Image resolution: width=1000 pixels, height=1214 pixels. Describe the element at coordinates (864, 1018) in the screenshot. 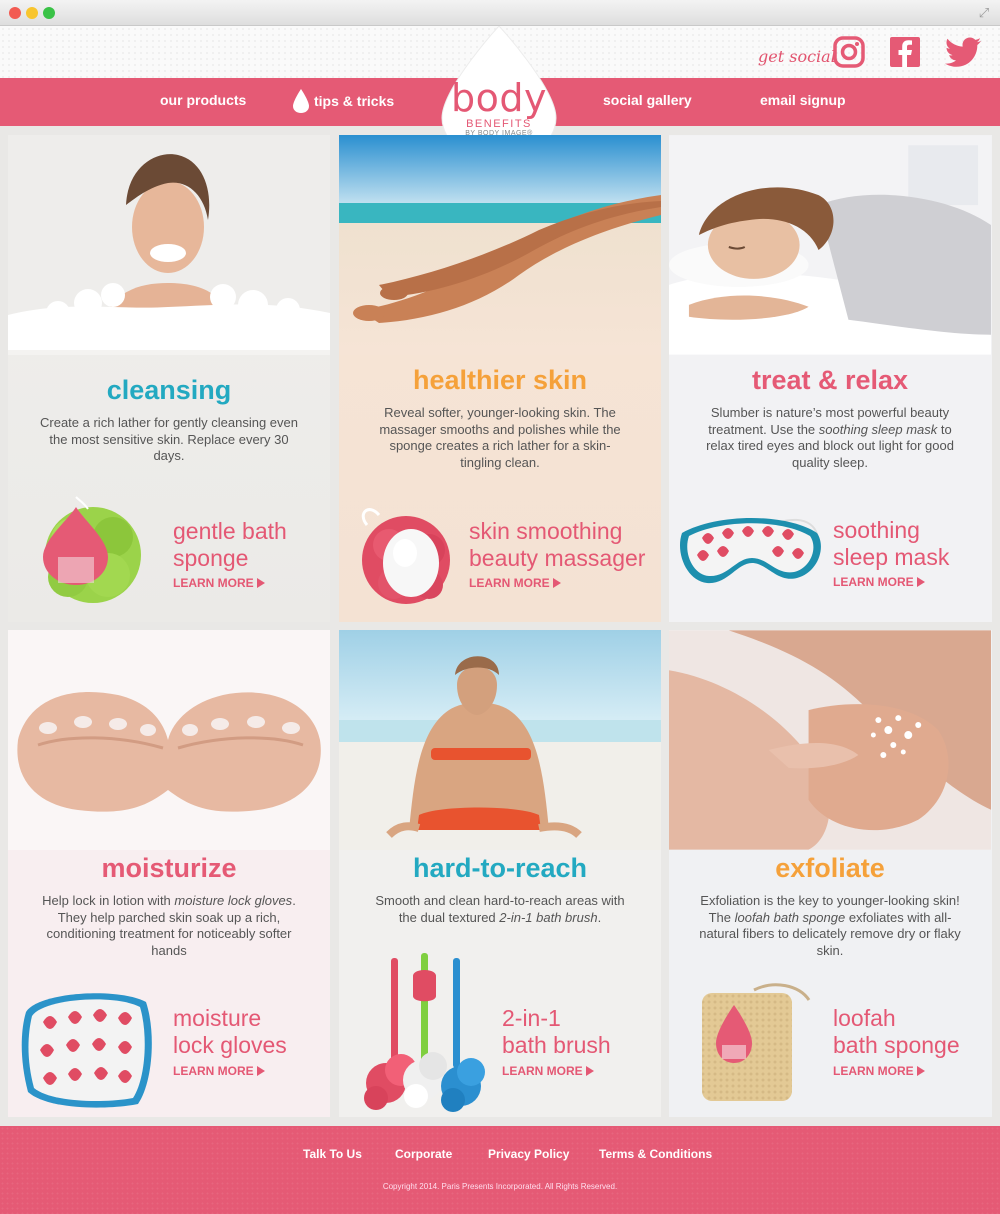

I see `product-name-line1: loofah` at that location.